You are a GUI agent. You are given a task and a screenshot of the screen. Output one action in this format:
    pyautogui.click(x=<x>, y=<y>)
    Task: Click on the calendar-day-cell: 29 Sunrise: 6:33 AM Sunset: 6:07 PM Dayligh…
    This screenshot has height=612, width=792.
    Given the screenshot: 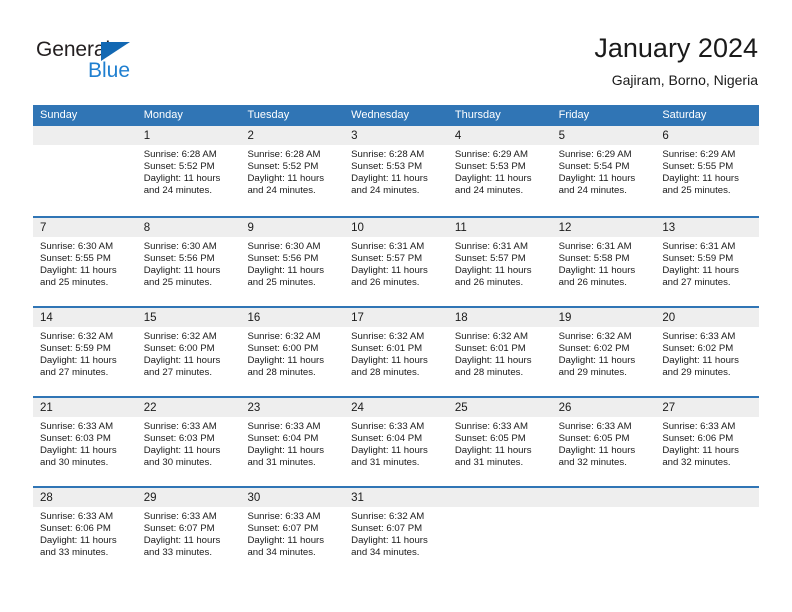 What is the action you would take?
    pyautogui.click(x=188, y=532)
    